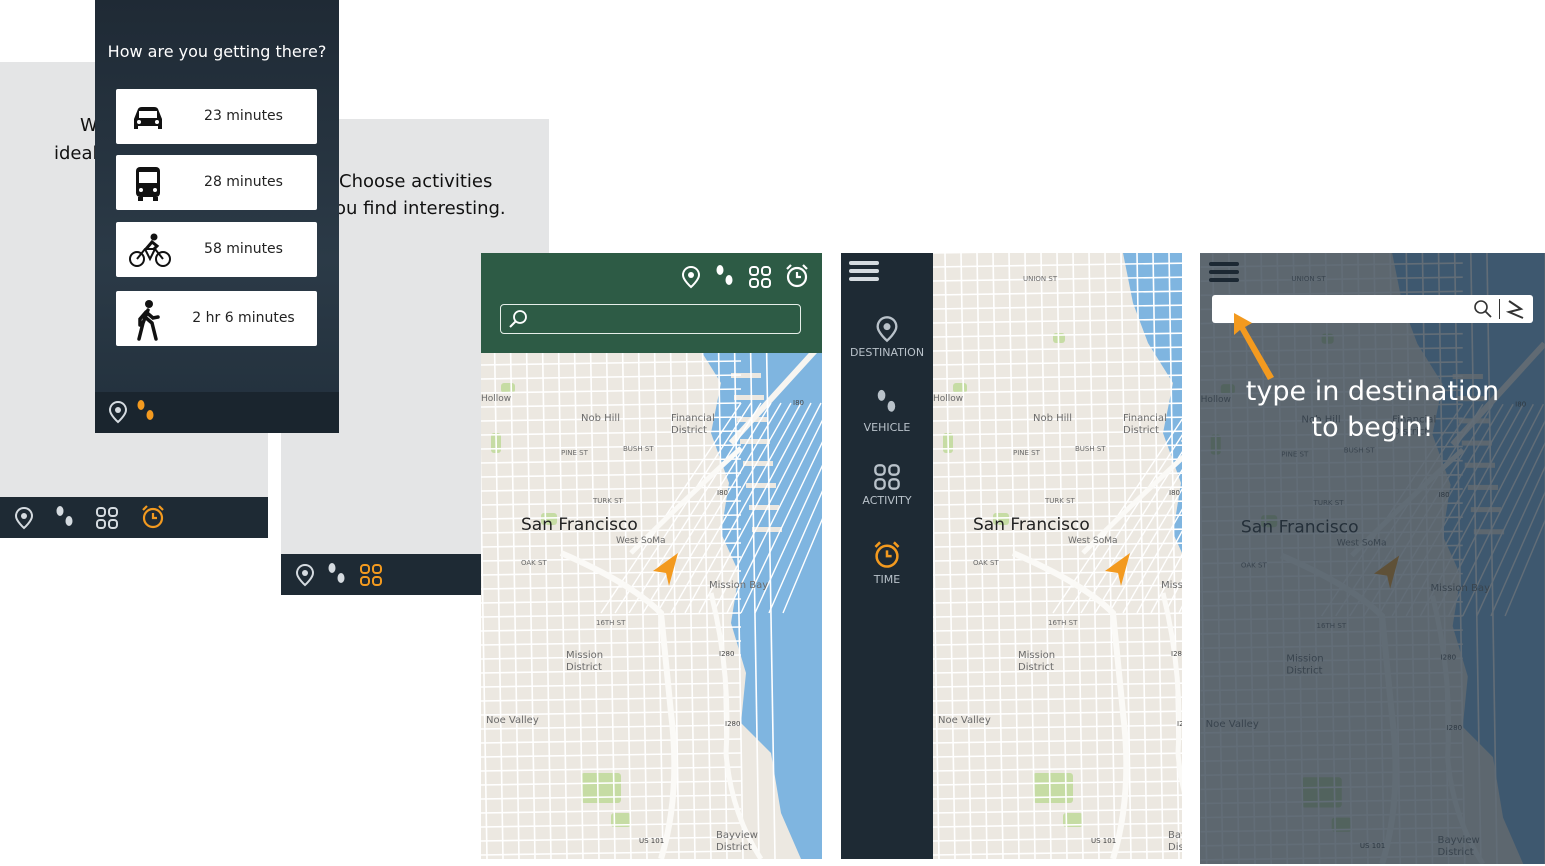 The image size is (1545, 866). I want to click on menu-item-vehicle: VEHICLE, so click(887, 411).